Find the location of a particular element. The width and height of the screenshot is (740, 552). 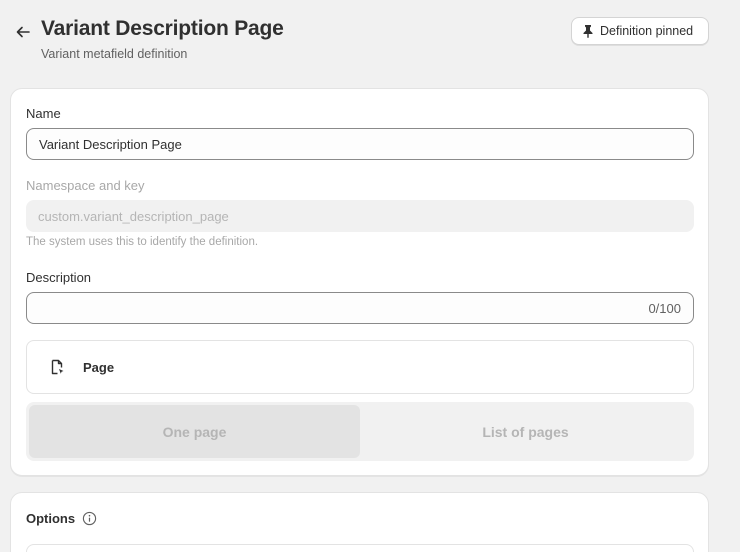

options-title: Options is located at coordinates (51, 518).